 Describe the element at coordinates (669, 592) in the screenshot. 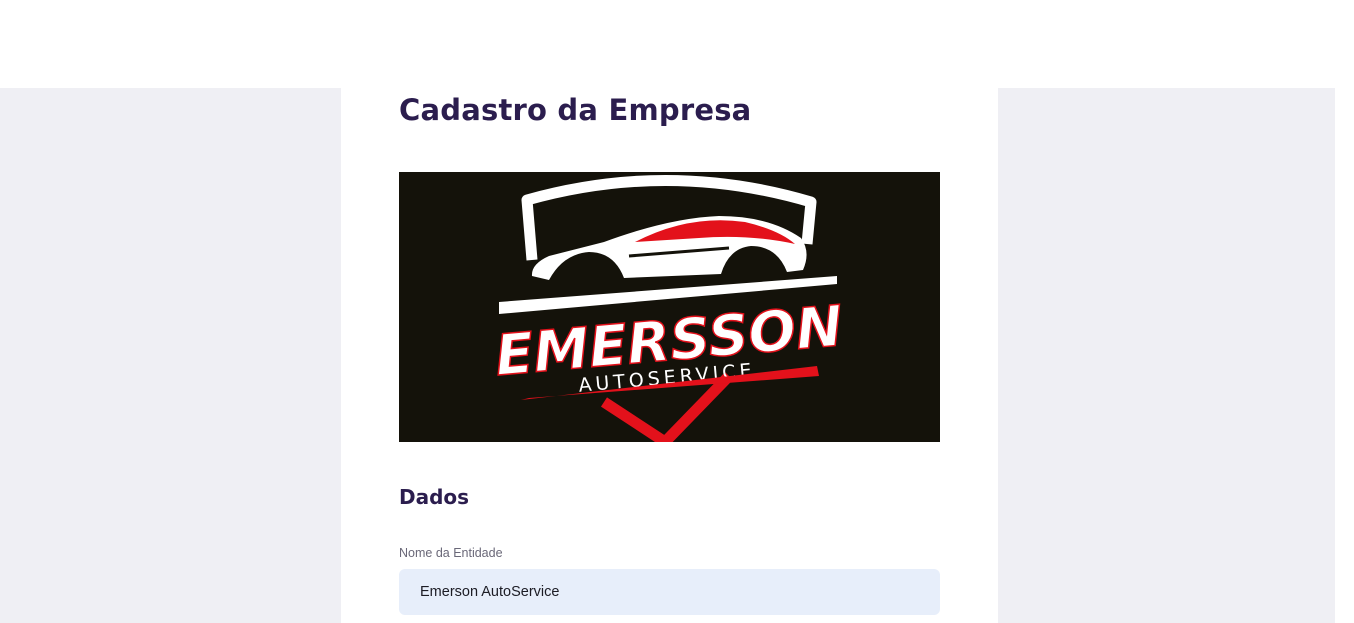

I see `entity-name-input` at that location.